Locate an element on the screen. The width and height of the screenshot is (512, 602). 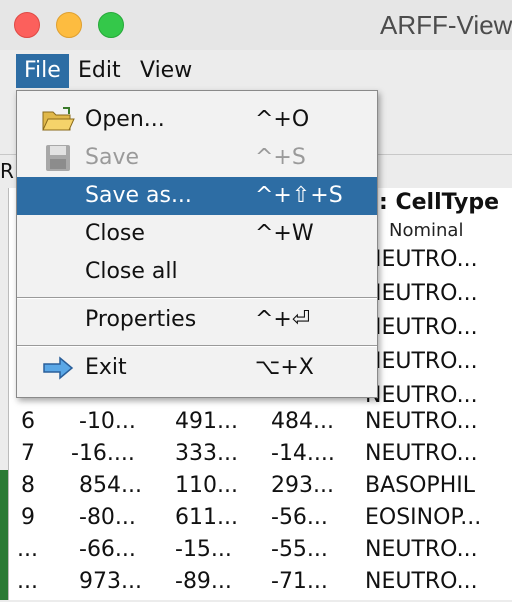
column-header-celltype: : CellType is located at coordinates (439, 202).